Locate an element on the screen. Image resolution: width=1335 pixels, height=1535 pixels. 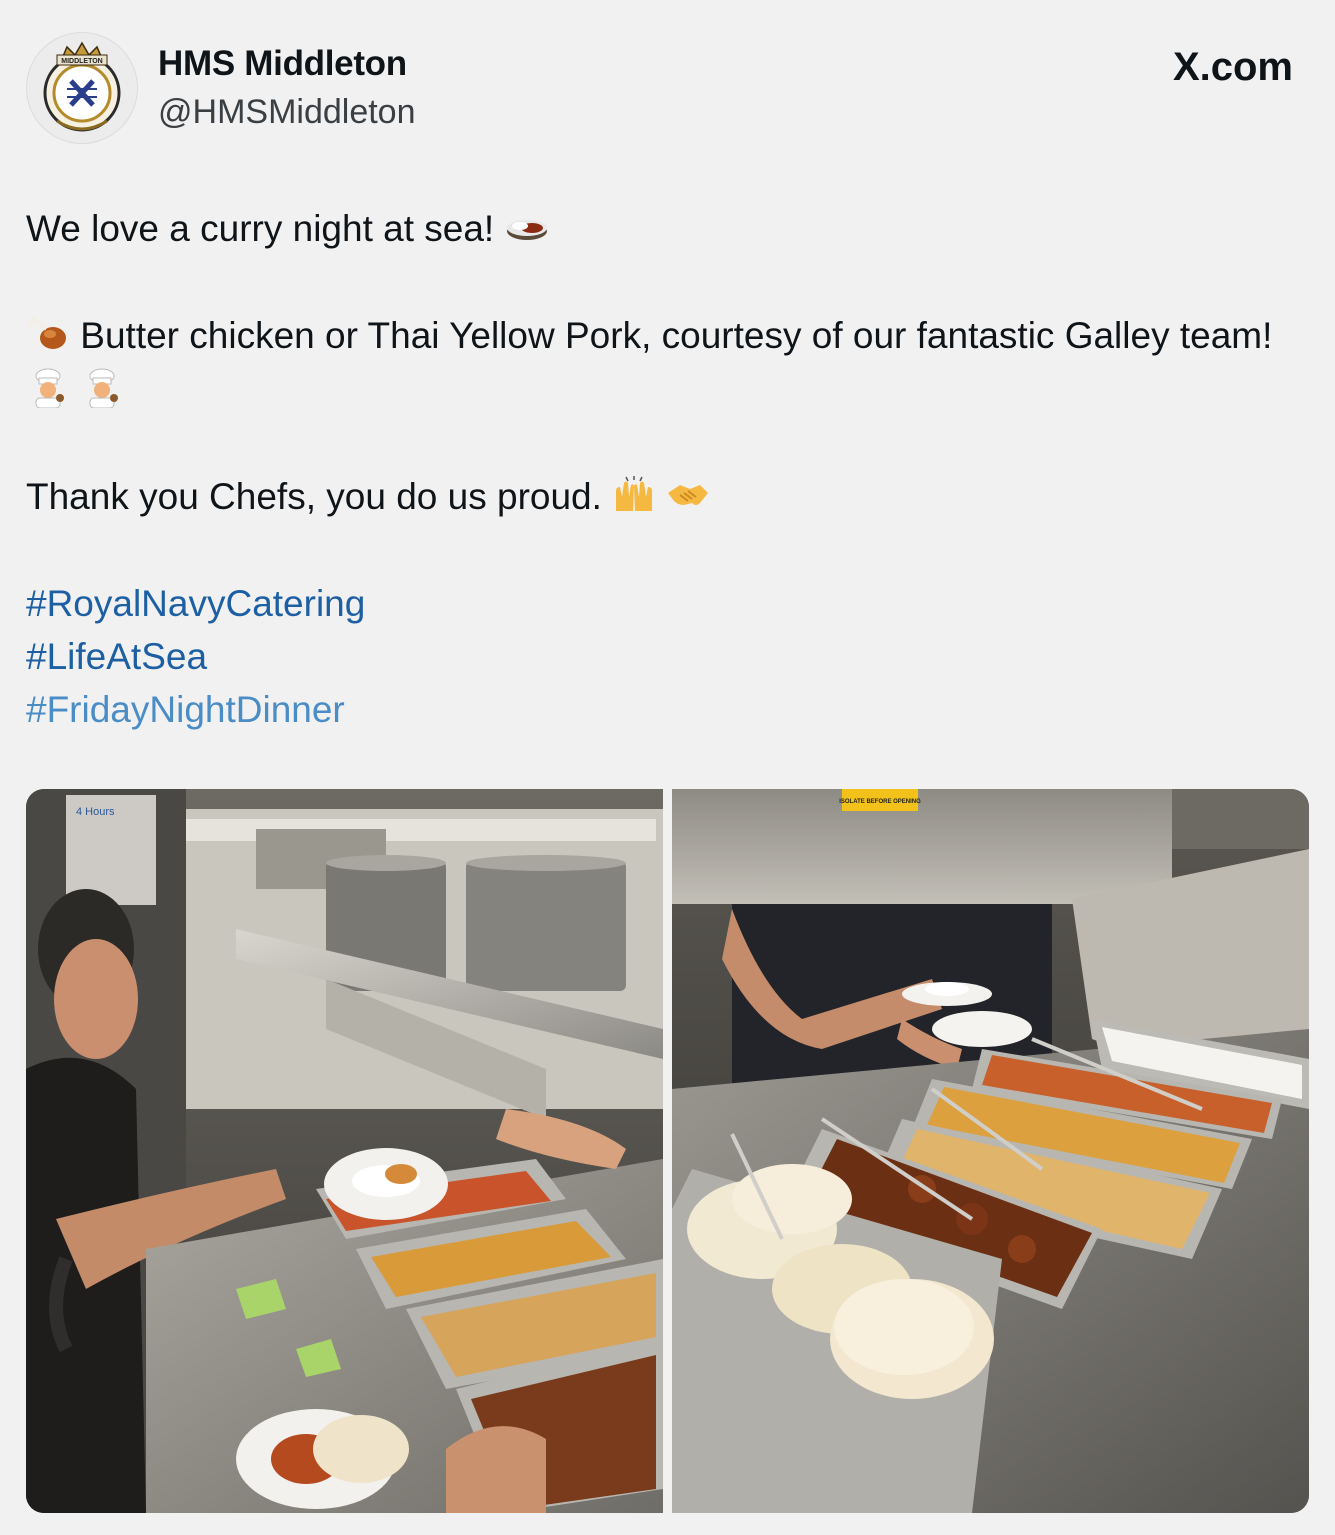
author-block: HMS Middleton @HMSMiddleton is located at coordinates (287, 88).